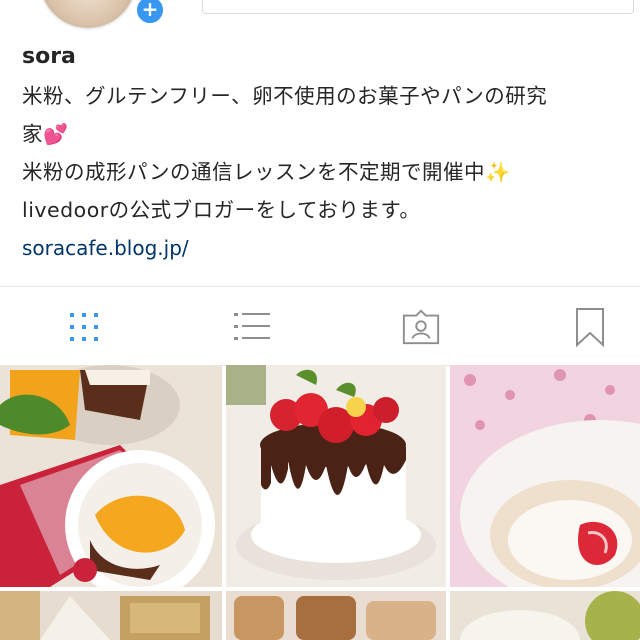  Describe the element at coordinates (285, 96) in the screenshot. I see `bio-line-1: 米粉、グルテンフリー、卵不使用のお菓子やパンの研究` at that location.